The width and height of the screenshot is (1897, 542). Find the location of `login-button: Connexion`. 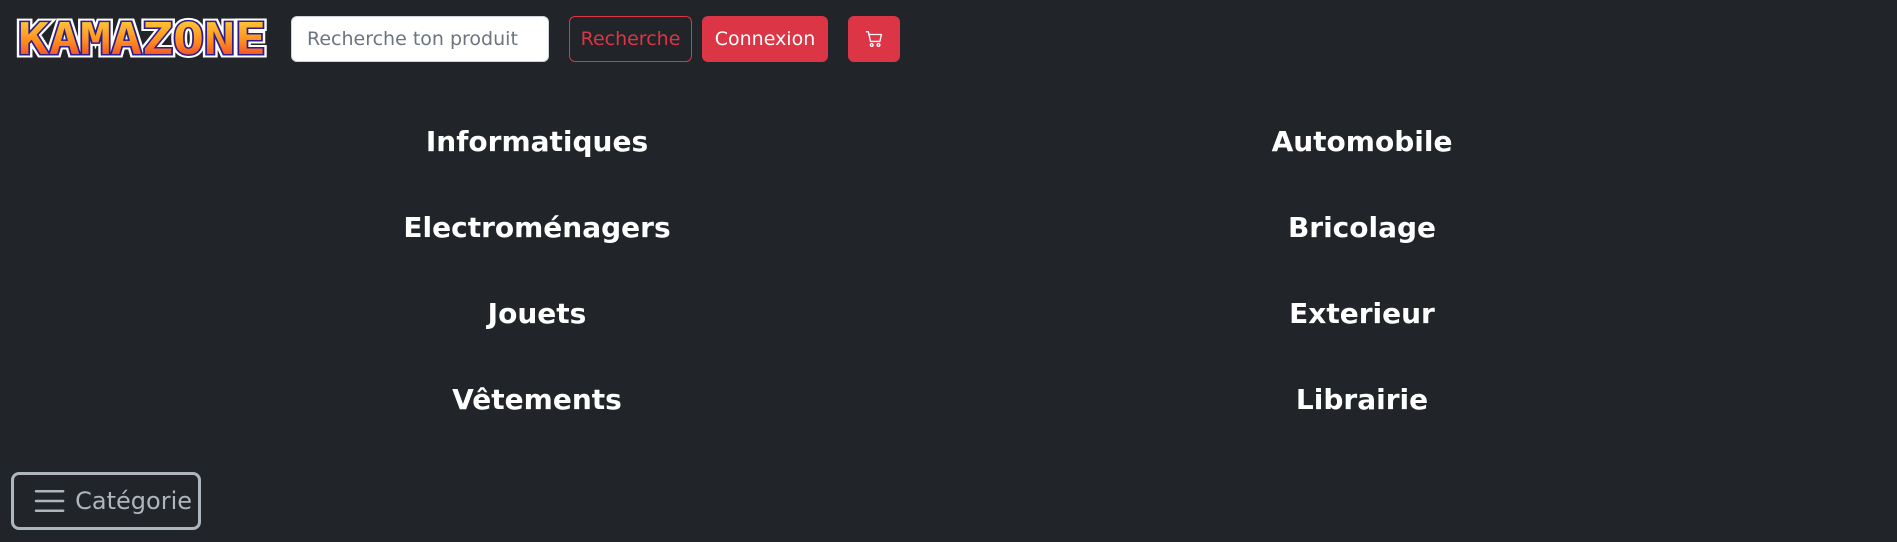

login-button: Connexion is located at coordinates (765, 39).